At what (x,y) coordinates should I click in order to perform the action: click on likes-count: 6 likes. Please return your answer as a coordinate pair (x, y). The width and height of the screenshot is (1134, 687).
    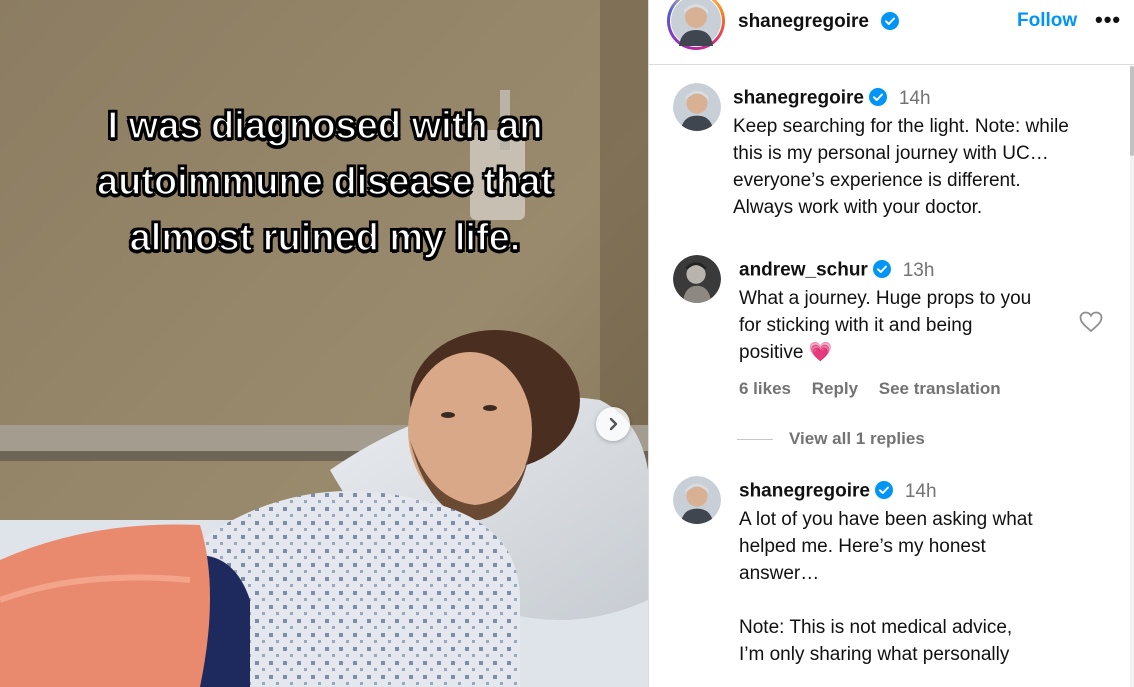
    Looking at the image, I should click on (765, 388).